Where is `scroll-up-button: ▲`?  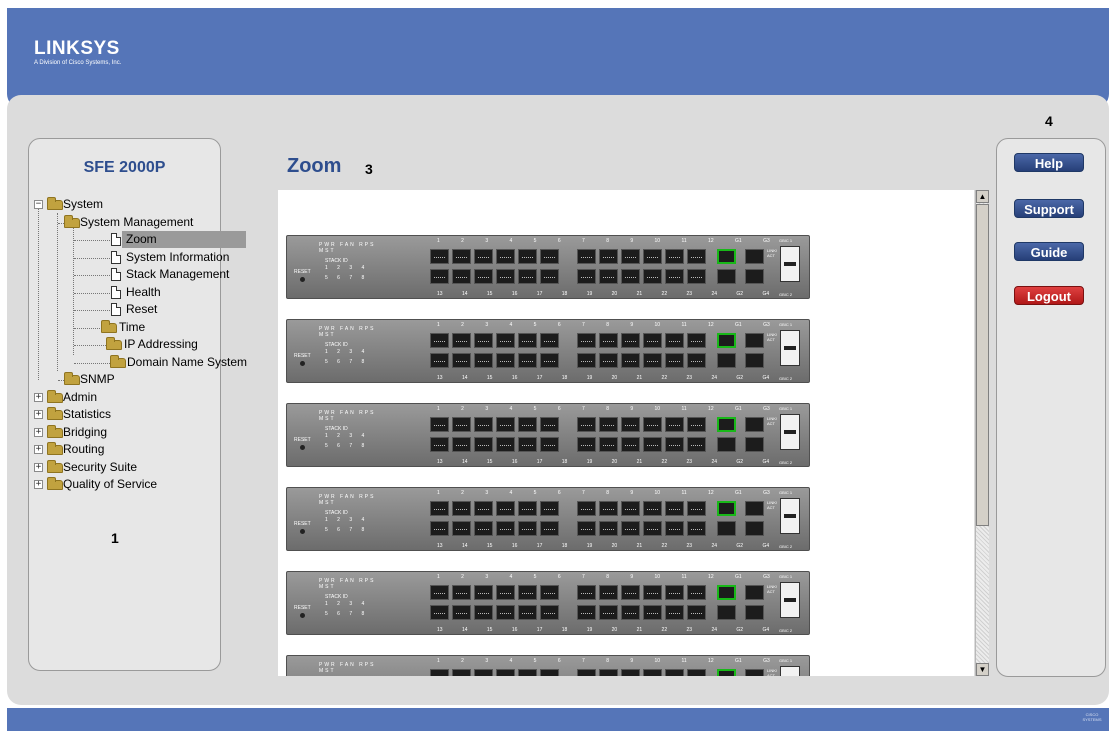 scroll-up-button: ▲ is located at coordinates (982, 196).